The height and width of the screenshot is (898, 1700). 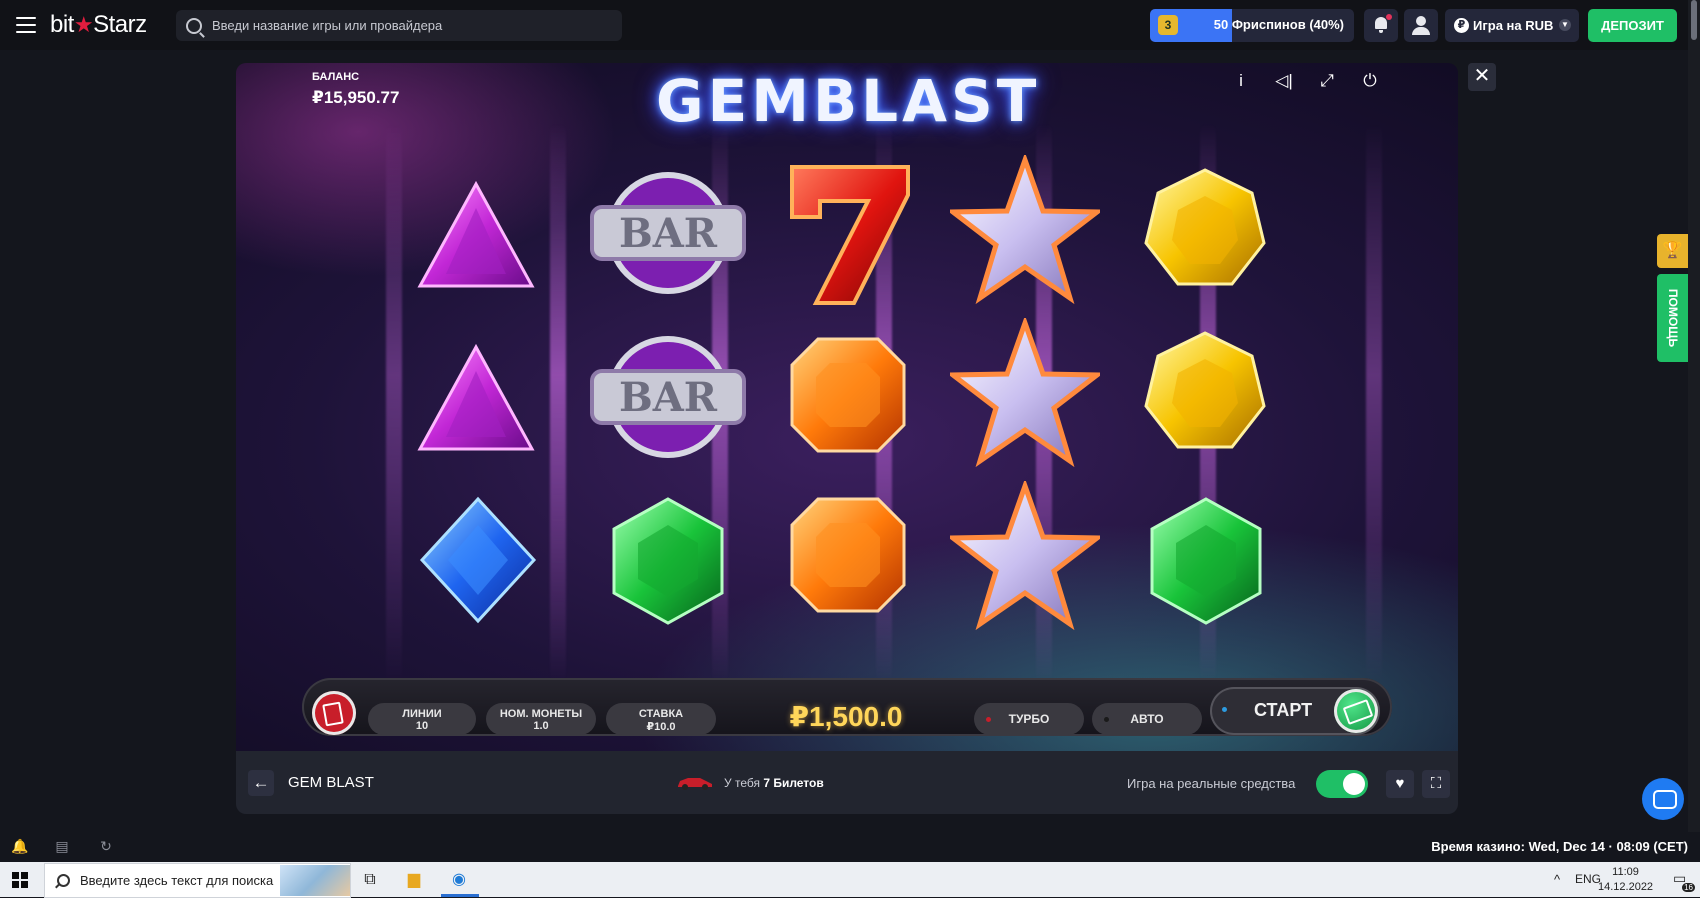 What do you see at coordinates (422, 726) in the screenshot?
I see `lines-value: 10` at bounding box center [422, 726].